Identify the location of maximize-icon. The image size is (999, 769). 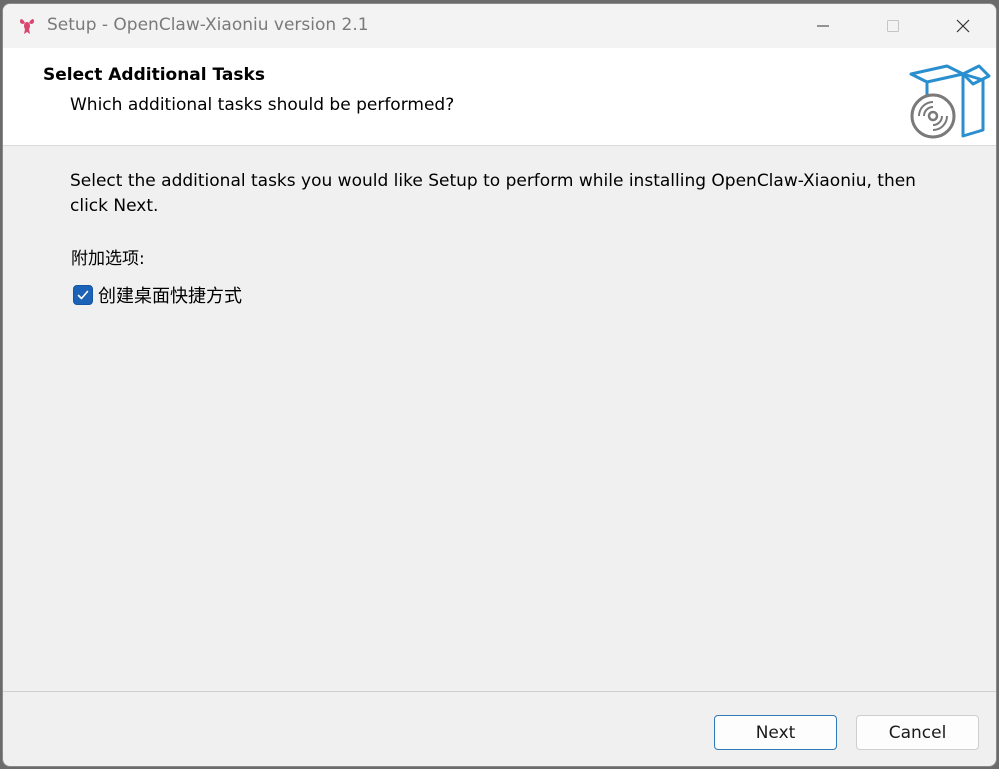
(893, 26).